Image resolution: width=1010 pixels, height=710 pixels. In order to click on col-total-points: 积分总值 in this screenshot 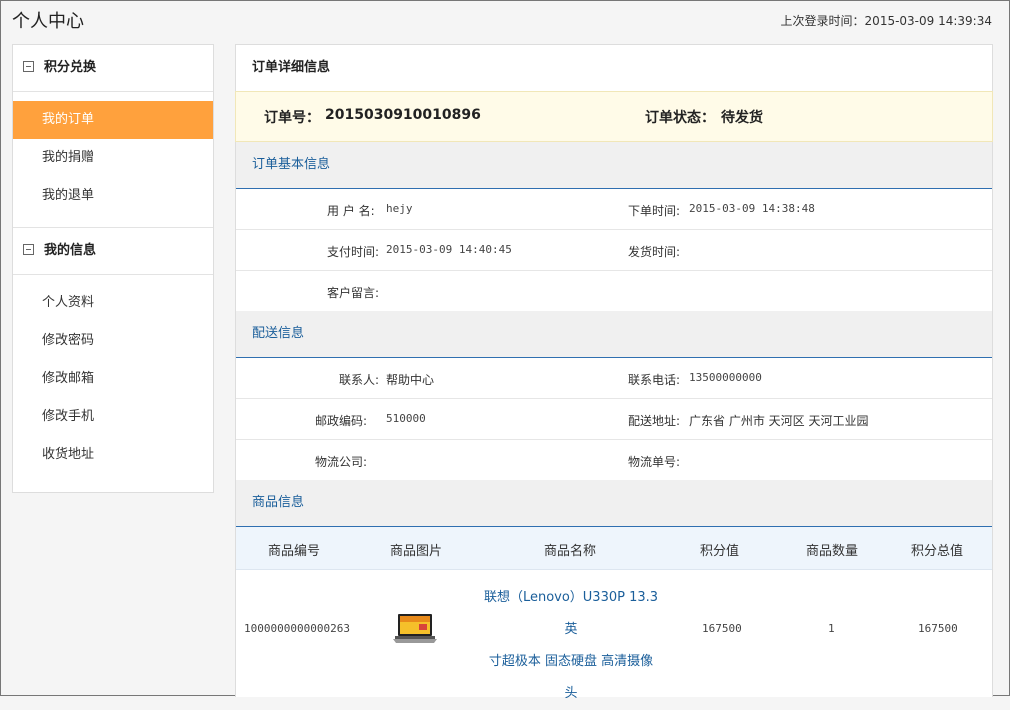, I will do `click(937, 551)`.